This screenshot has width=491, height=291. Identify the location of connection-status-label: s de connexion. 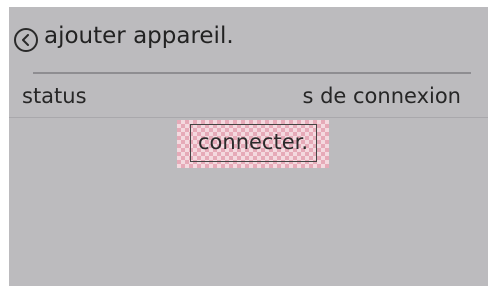
(381, 96).